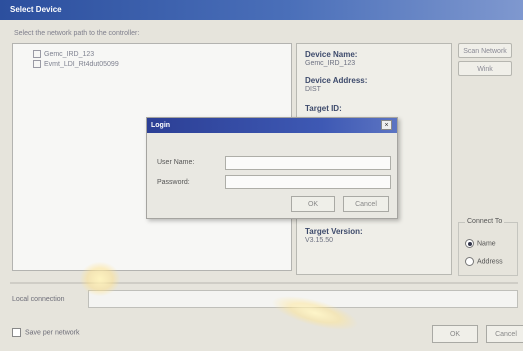 The width and height of the screenshot is (523, 351). I want to click on cancel-button: Cancel, so click(504, 334).